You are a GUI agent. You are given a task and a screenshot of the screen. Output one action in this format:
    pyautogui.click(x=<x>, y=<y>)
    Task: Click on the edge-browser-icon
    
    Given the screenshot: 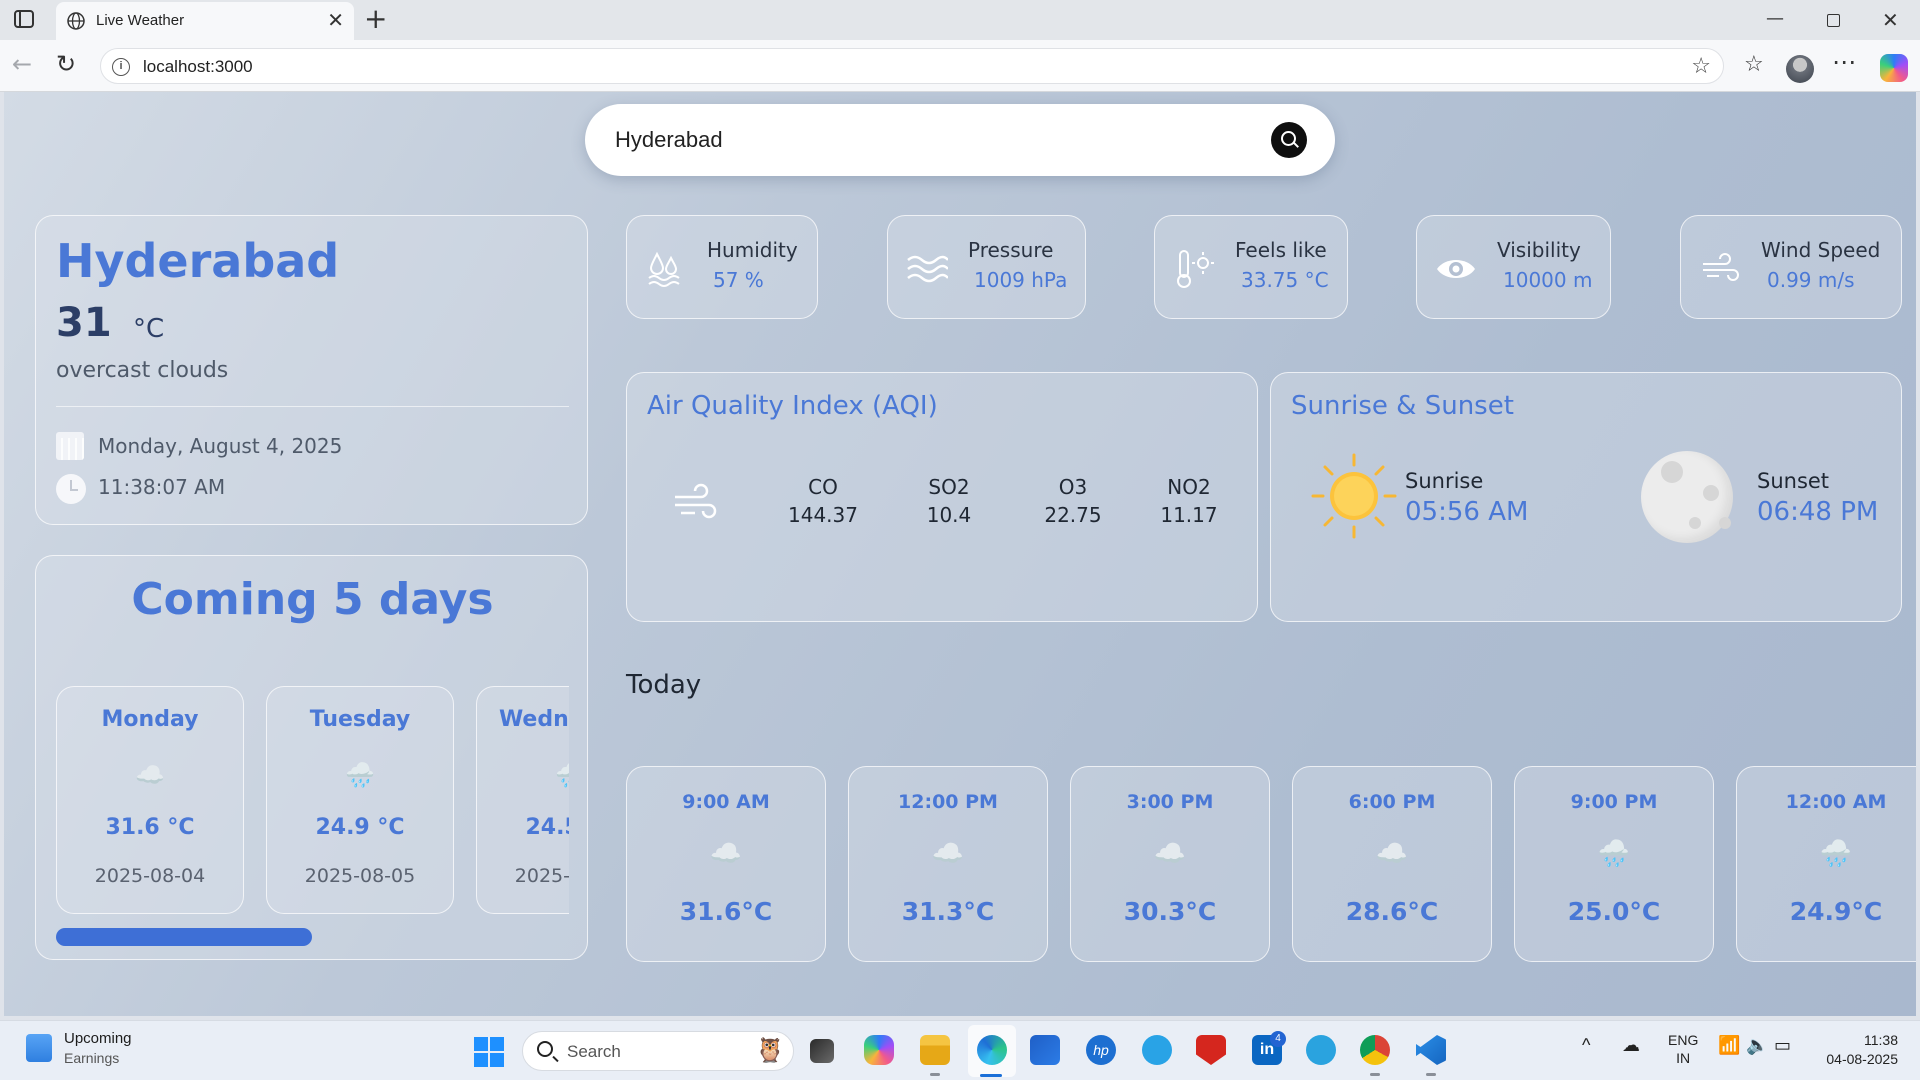 What is the action you would take?
    pyautogui.click(x=992, y=1050)
    